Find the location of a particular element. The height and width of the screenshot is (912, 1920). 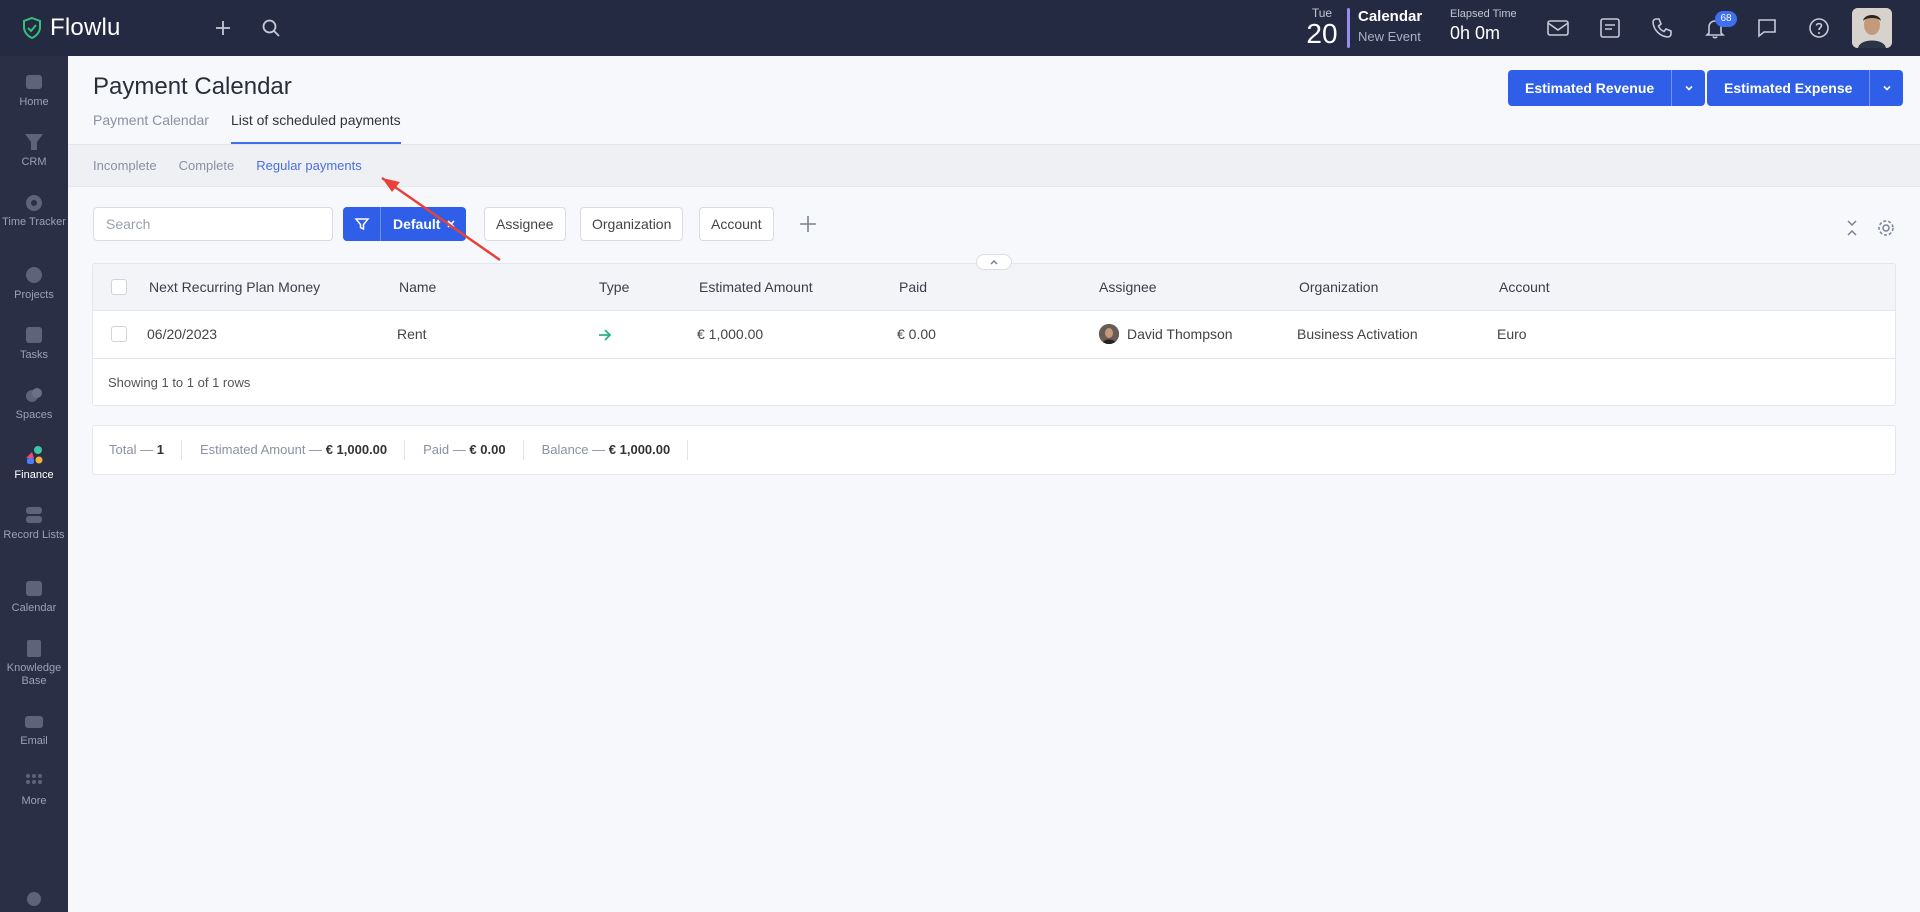

estimated-expense-button: Estimated Expense is located at coordinates (1805, 88).